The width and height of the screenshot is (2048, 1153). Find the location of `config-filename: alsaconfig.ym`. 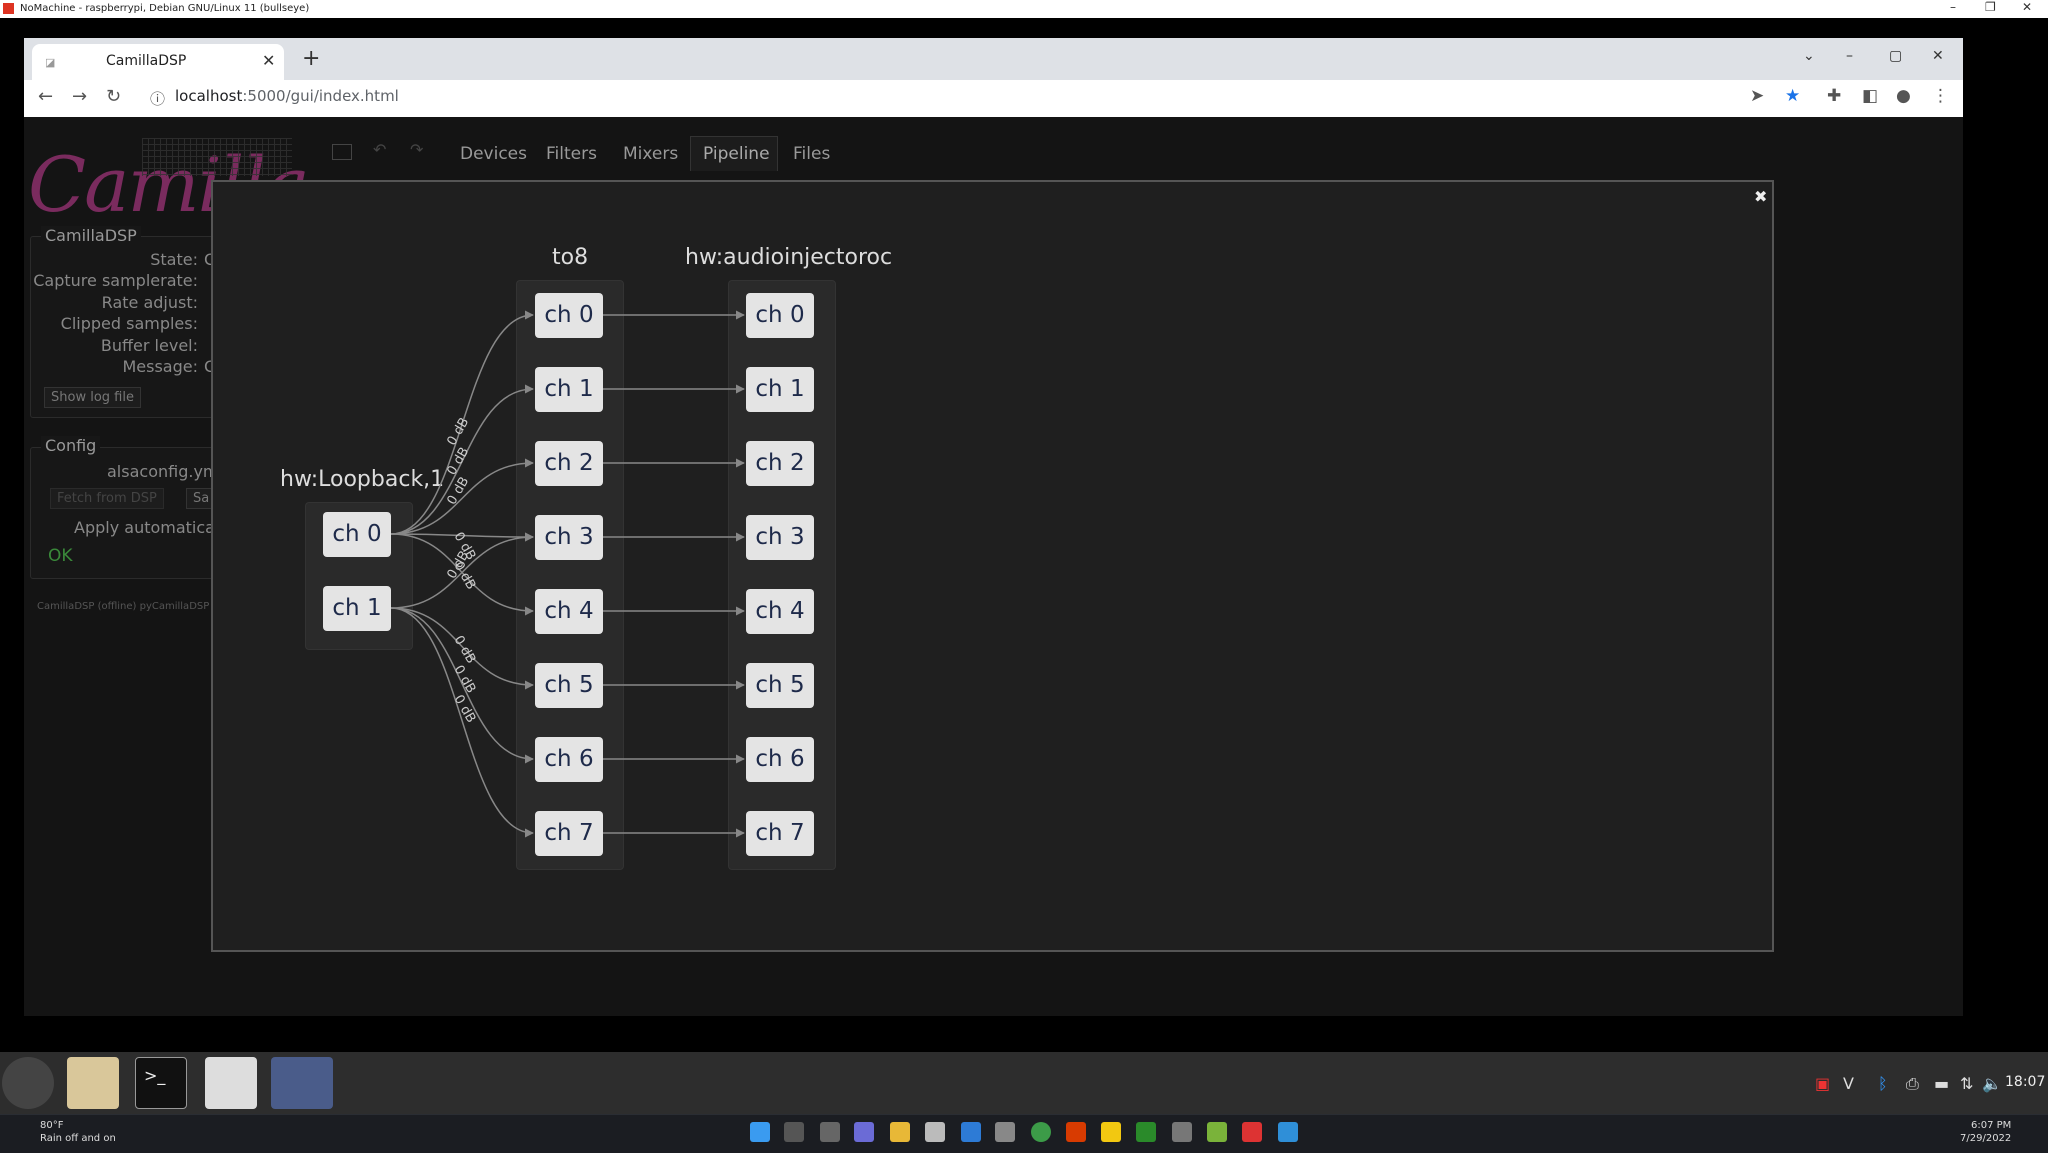

config-filename: alsaconfig.ym is located at coordinates (163, 471).